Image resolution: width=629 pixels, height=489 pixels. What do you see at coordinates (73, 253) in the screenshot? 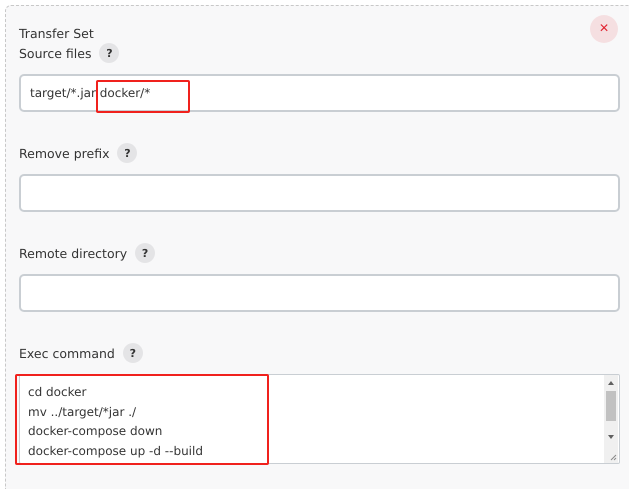
I see `field-label: Remote directory` at bounding box center [73, 253].